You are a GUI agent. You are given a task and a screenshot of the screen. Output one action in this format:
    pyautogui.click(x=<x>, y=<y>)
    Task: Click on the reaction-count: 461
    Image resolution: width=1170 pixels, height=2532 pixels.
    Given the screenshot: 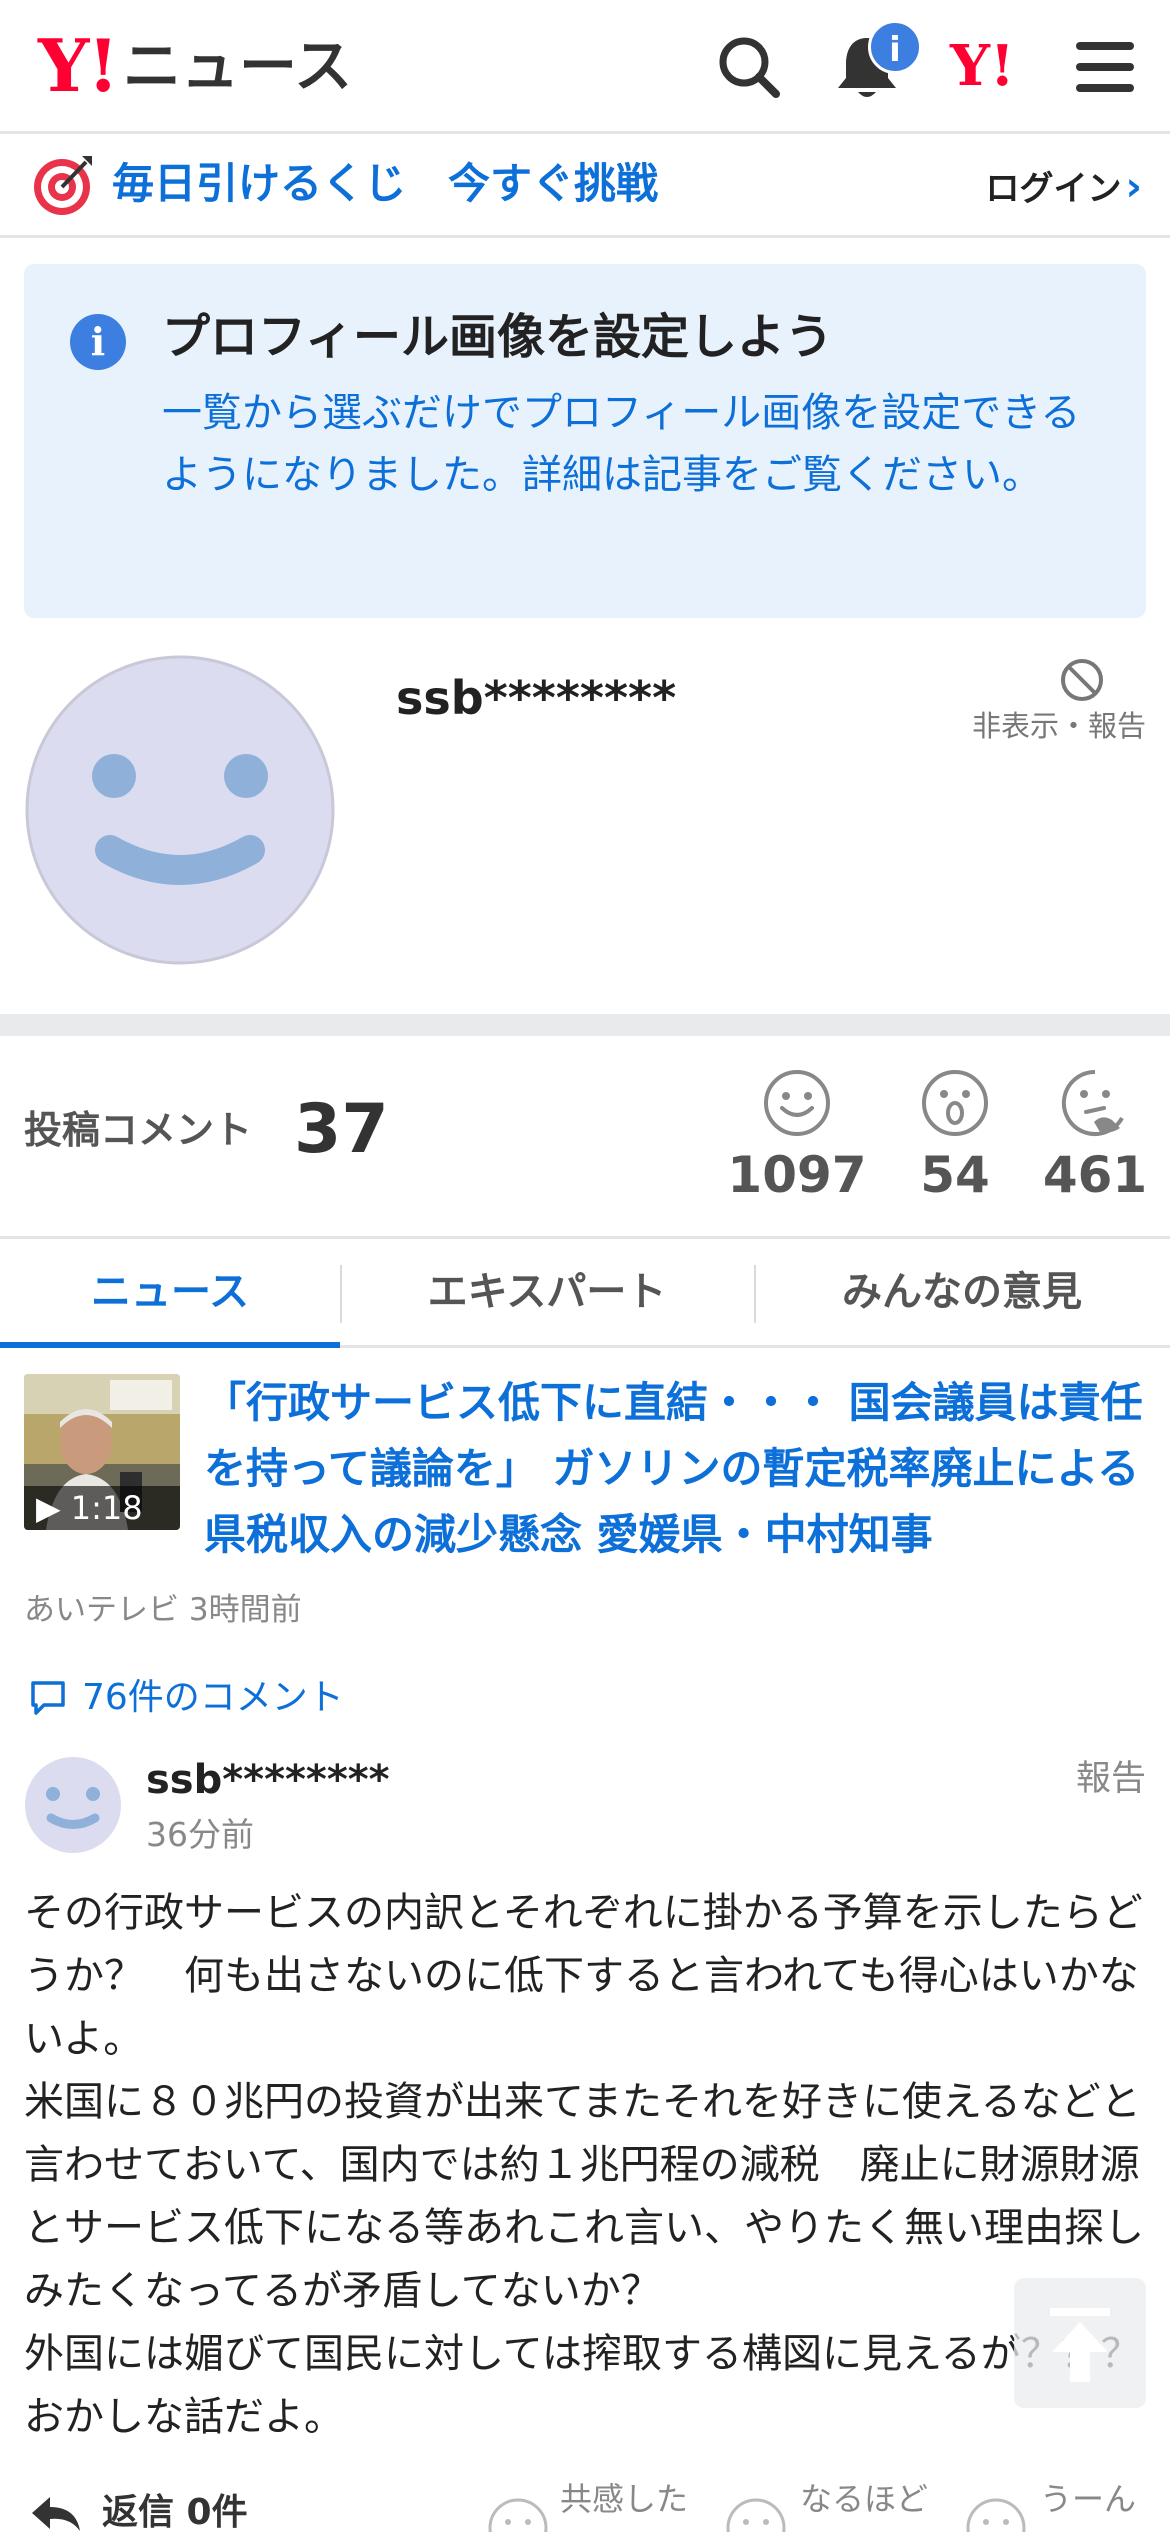 What is the action you would take?
    pyautogui.click(x=1095, y=1175)
    